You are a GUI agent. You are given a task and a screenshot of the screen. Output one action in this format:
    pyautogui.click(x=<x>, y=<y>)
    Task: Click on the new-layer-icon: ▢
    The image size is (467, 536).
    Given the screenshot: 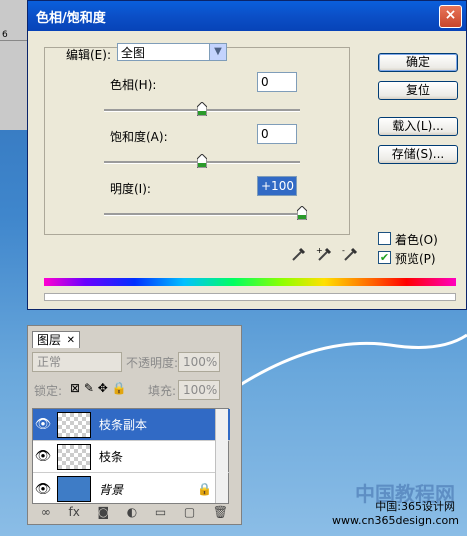 What is the action you would take?
    pyautogui.click(x=189, y=512)
    